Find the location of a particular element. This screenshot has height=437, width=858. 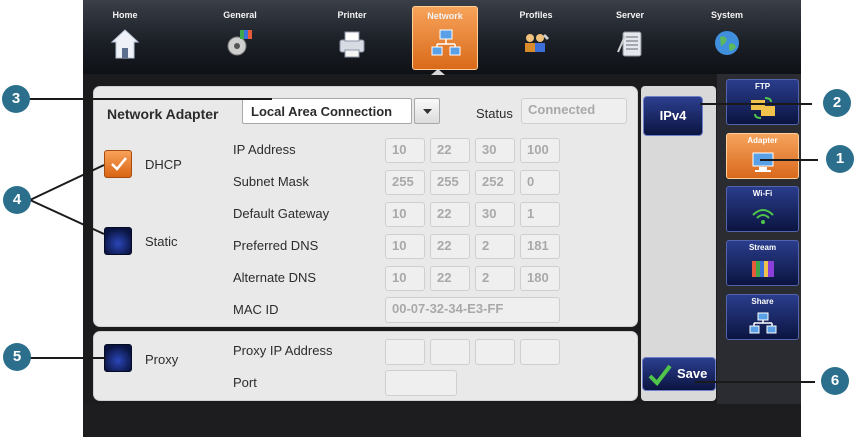

gateway-octet-2: 22 is located at coordinates (450, 214).